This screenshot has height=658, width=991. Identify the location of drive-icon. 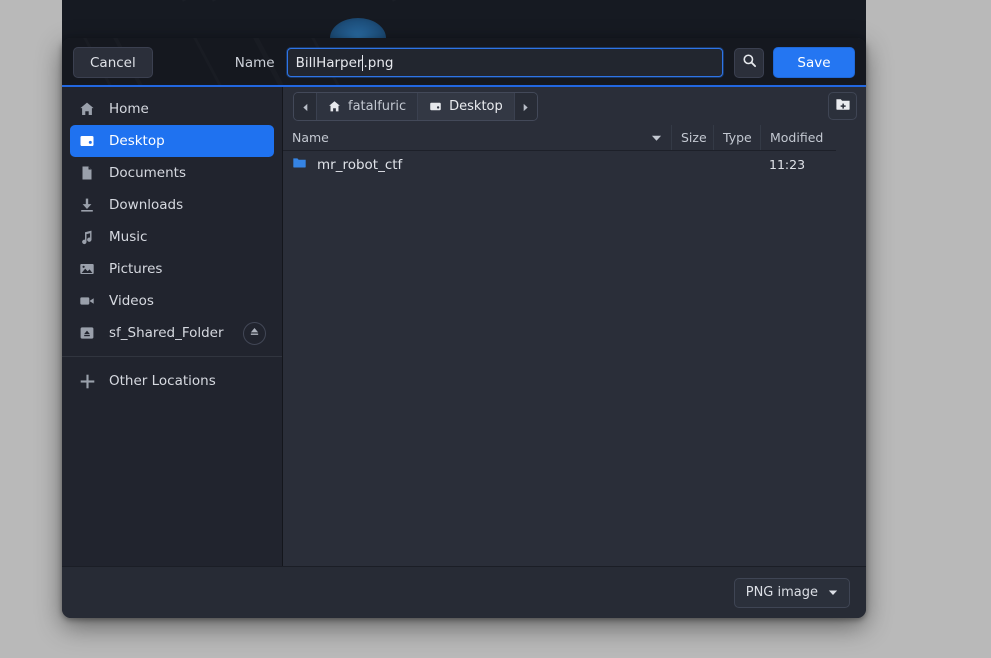
(87, 333).